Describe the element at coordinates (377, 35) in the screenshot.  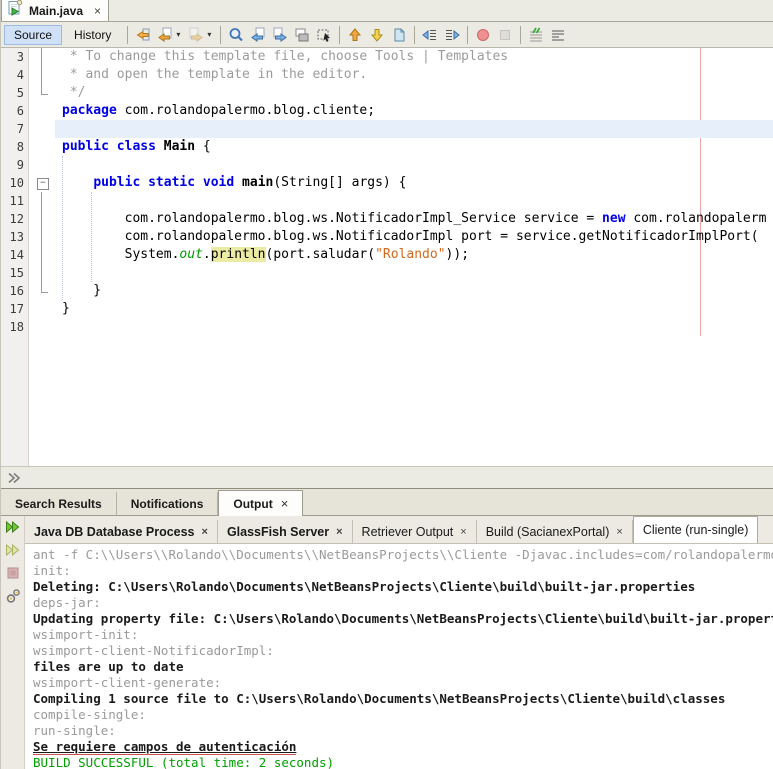
I see `next-bookmark-icon` at that location.